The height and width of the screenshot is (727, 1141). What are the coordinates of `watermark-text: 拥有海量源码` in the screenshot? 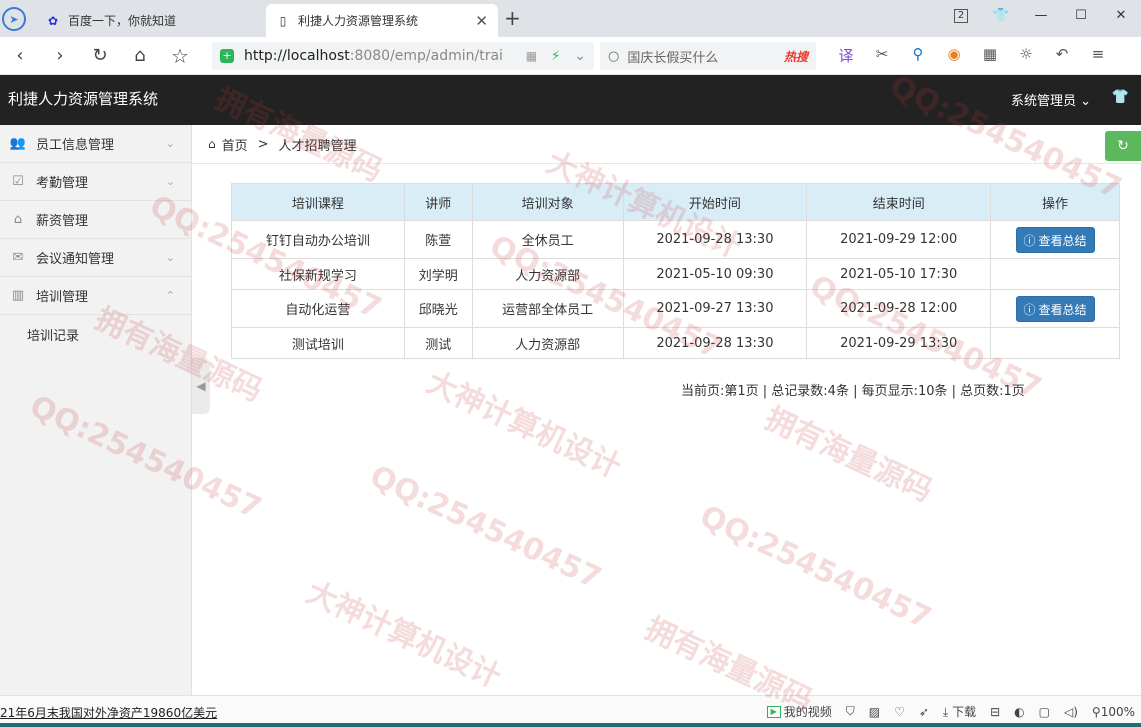 It's located at (848, 455).